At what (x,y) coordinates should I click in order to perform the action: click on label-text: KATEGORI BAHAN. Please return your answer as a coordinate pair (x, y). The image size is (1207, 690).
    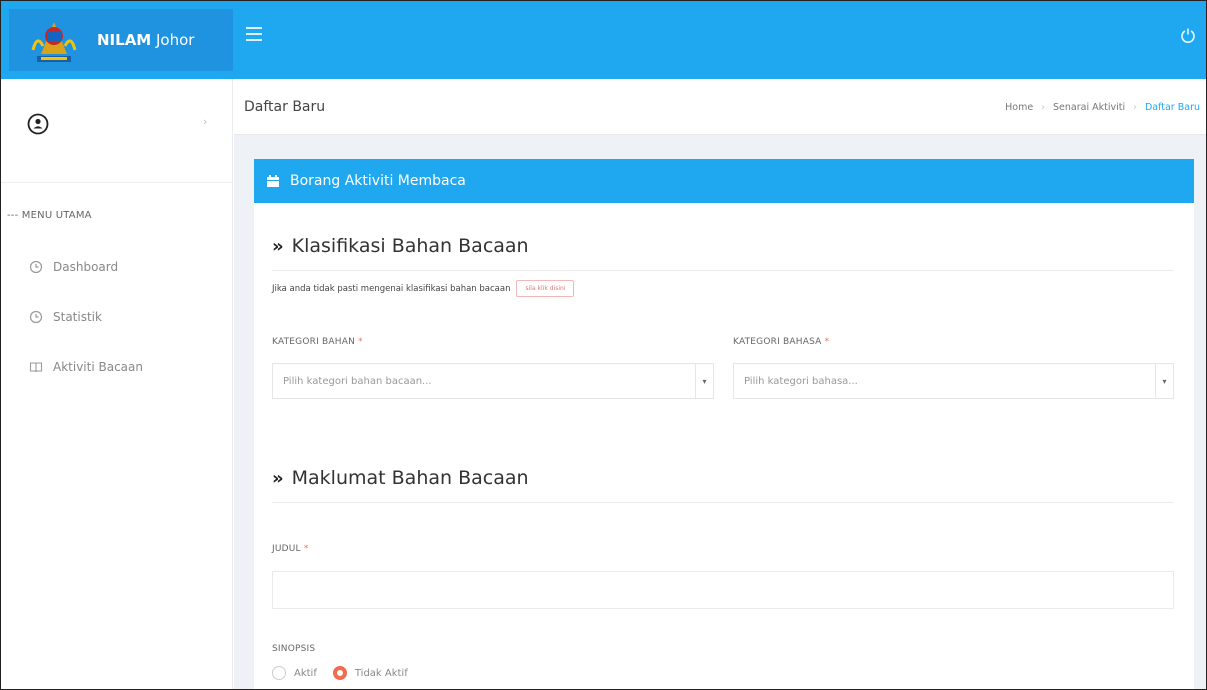
    Looking at the image, I should click on (314, 342).